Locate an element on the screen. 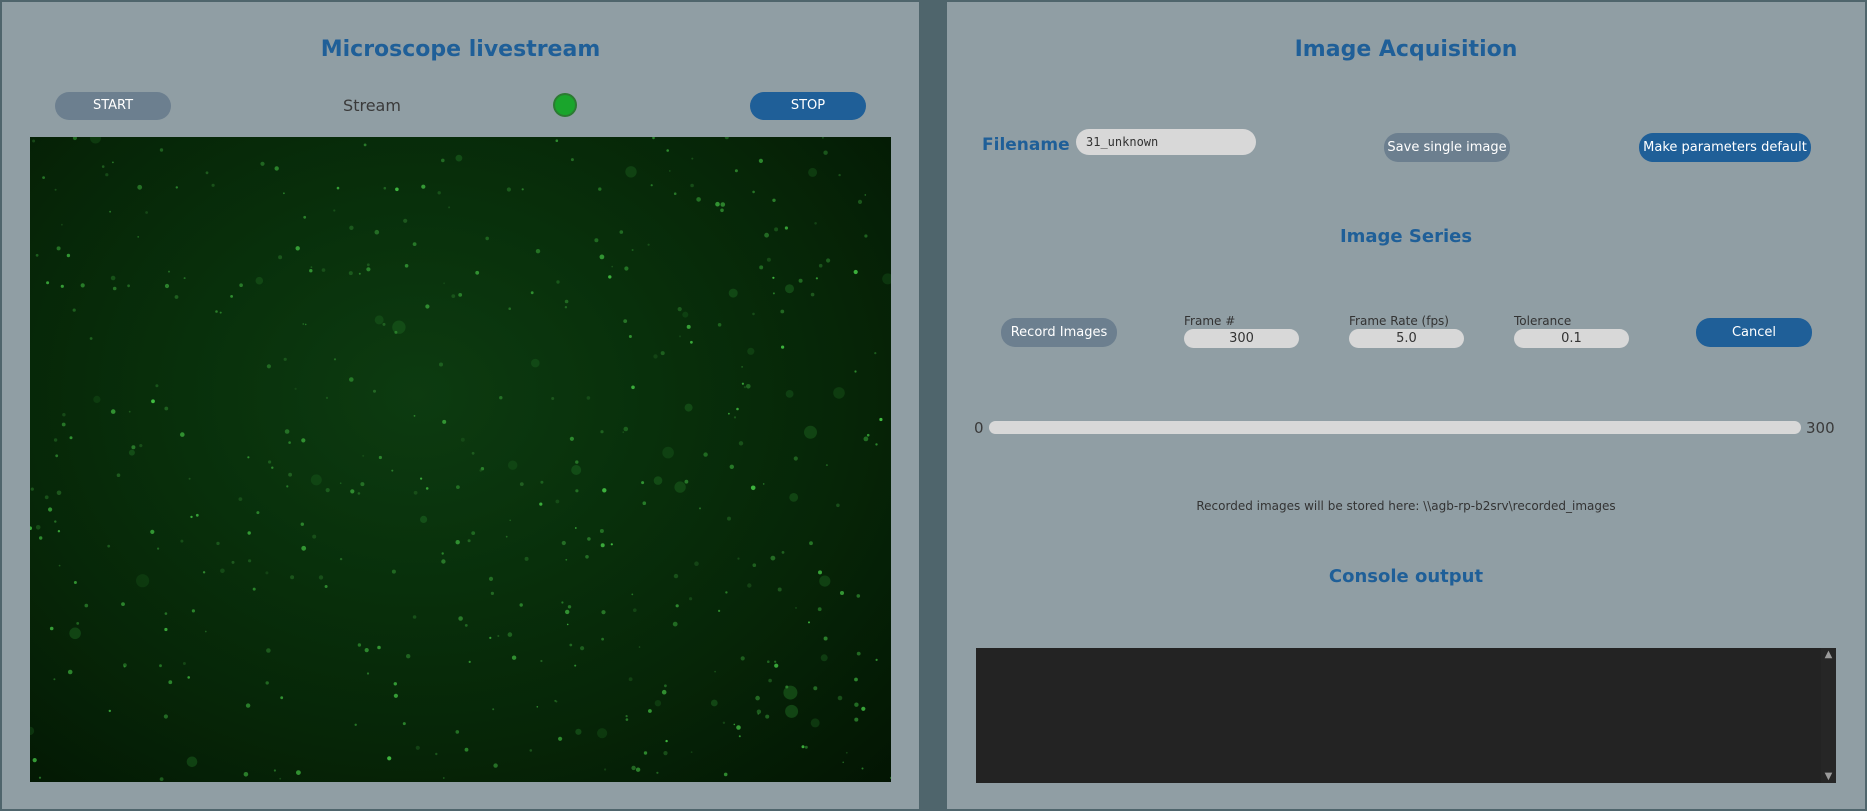 The image size is (1867, 811). scroll-down-icon: ▼ is located at coordinates (1828, 776).